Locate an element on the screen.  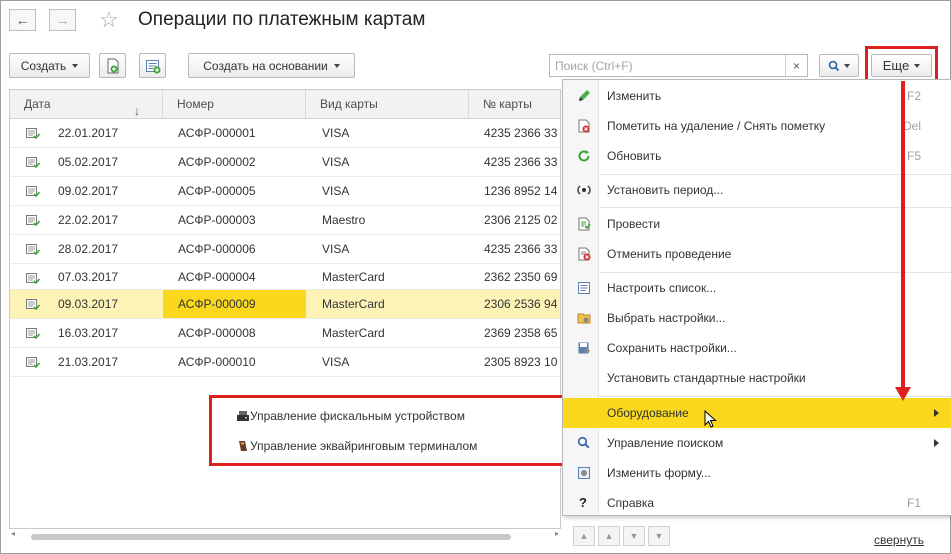
cell-number: АСФР-000010 is located at coordinates (217, 362).